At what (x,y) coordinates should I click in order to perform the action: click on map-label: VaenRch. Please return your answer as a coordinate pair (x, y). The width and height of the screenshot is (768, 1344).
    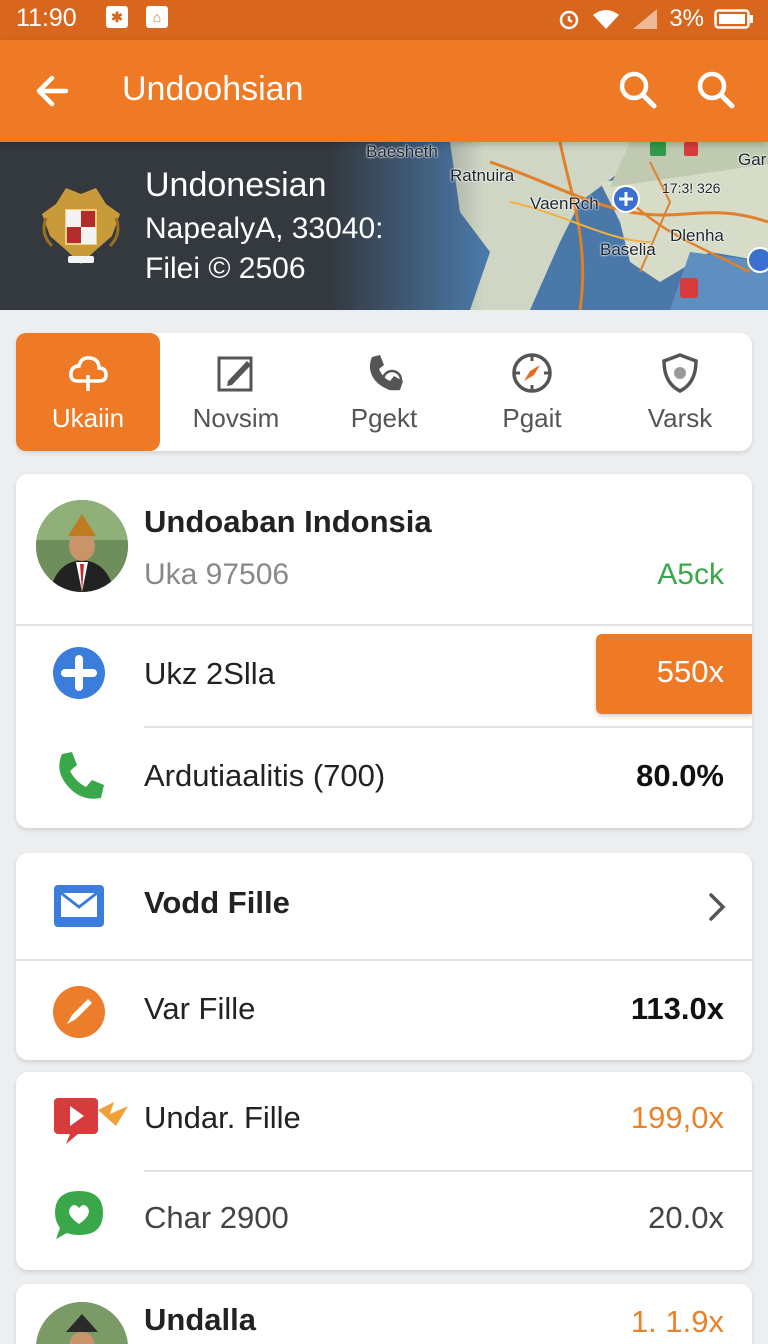
    Looking at the image, I should click on (564, 203).